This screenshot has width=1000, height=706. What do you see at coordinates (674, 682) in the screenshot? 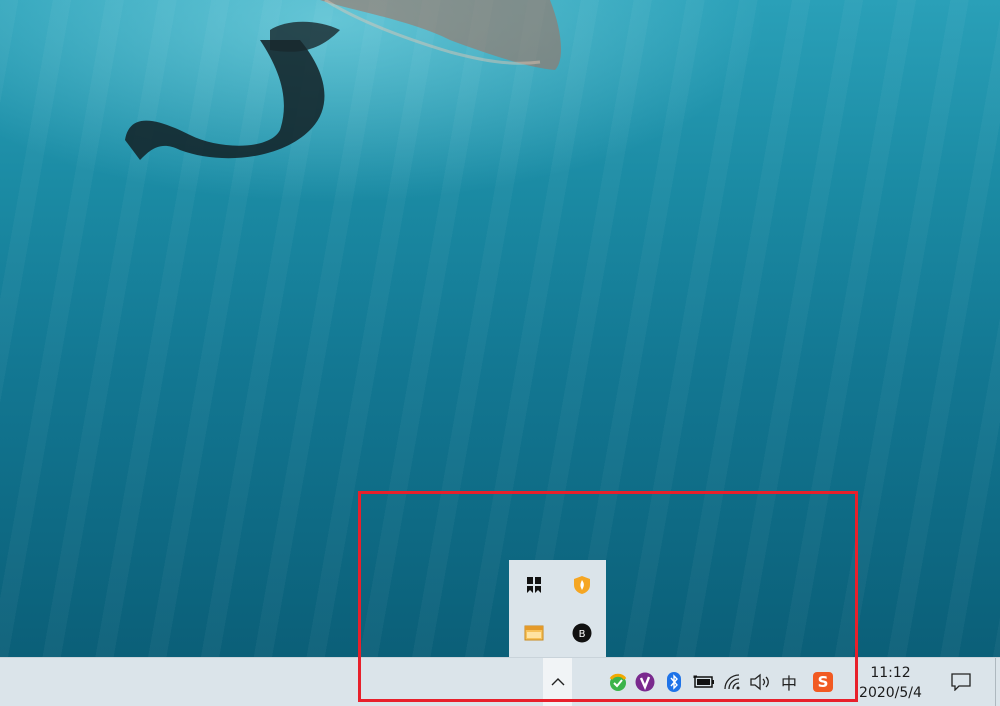
I see `bluetooth-icon` at bounding box center [674, 682].